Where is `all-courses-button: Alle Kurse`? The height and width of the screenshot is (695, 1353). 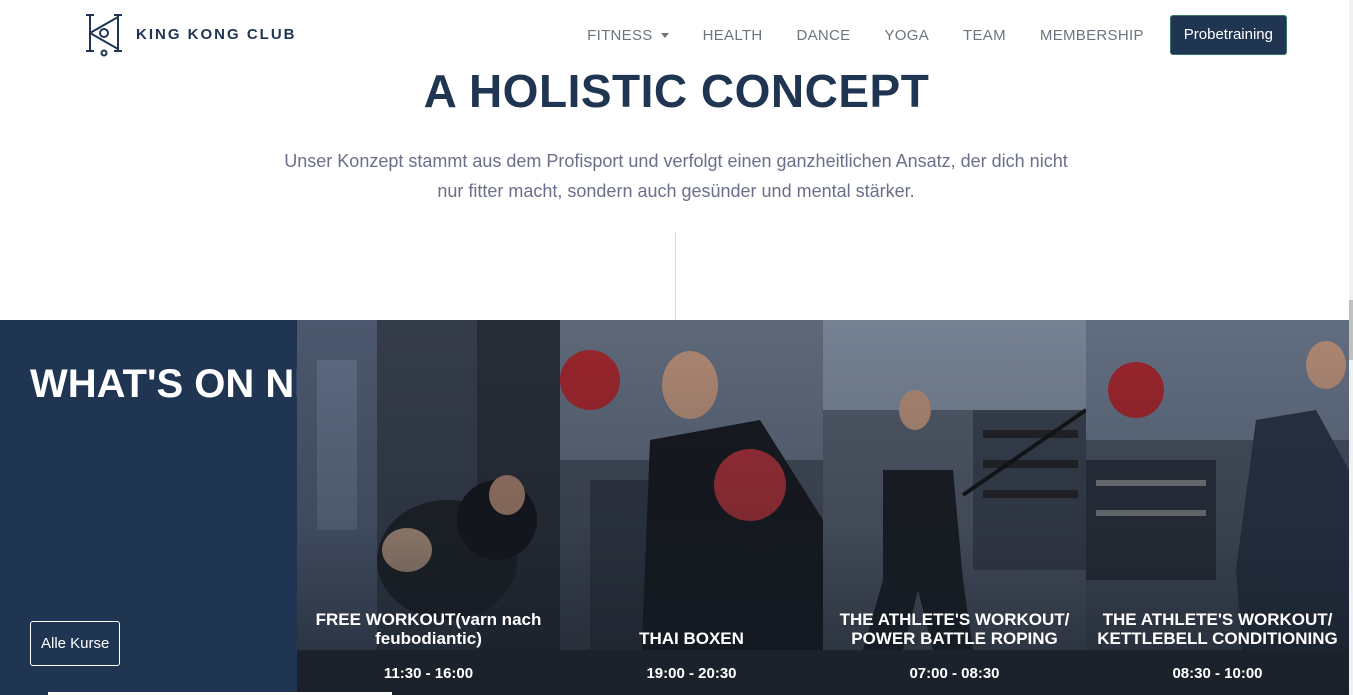
all-courses-button: Alle Kurse is located at coordinates (75, 643).